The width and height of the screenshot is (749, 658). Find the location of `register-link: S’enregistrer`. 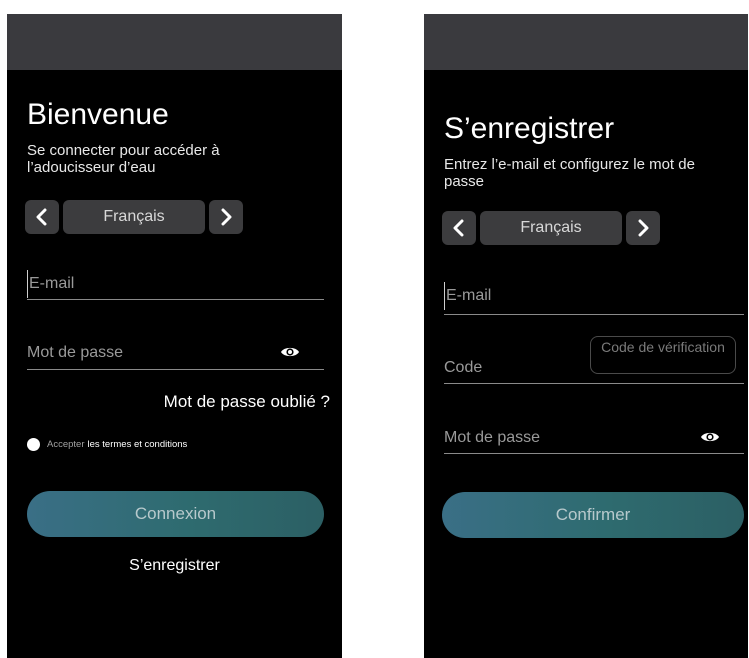

register-link: S’enregistrer is located at coordinates (174, 566).